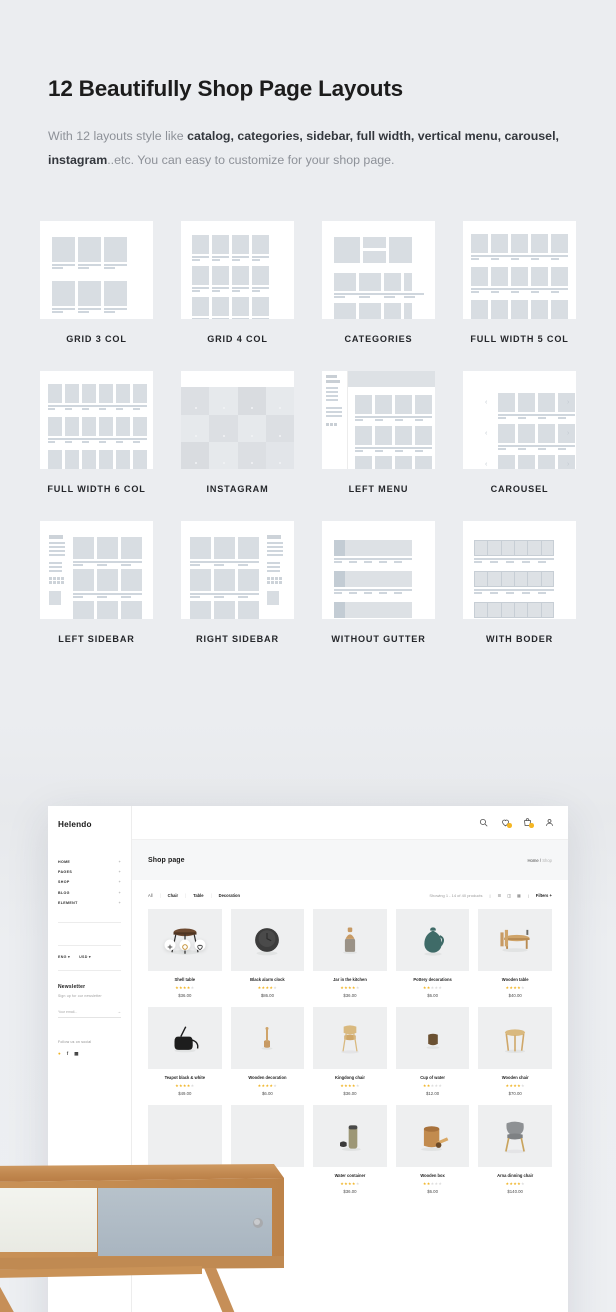  I want to click on product-card: Arna dinning chair ★★★★★ $140.00, so click(515, 1149).